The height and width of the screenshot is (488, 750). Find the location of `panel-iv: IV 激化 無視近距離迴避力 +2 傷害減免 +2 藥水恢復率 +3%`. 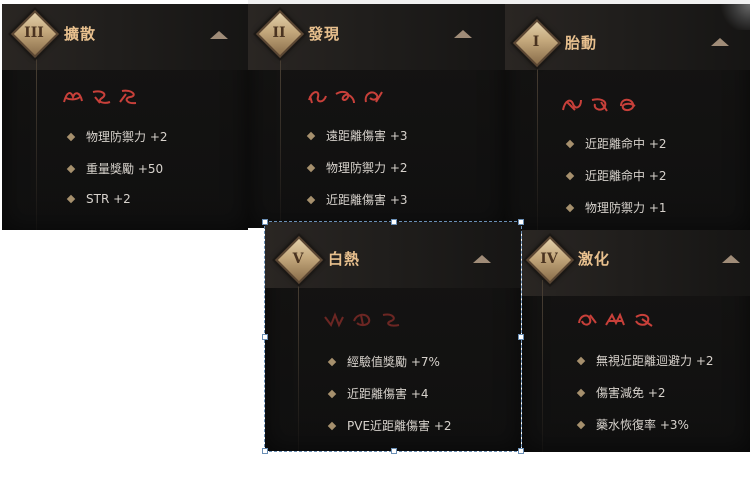

panel-iv: IV 激化 無視近距離迴避力 +2 傷害減免 +2 藥水恢復率 +3% is located at coordinates (636, 341).